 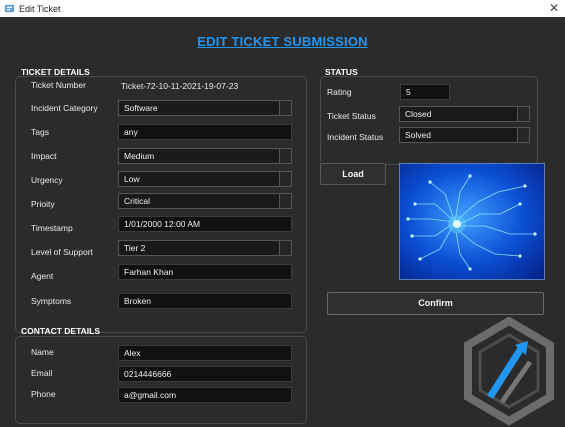 I want to click on incident-category-value: Software, so click(x=141, y=108).